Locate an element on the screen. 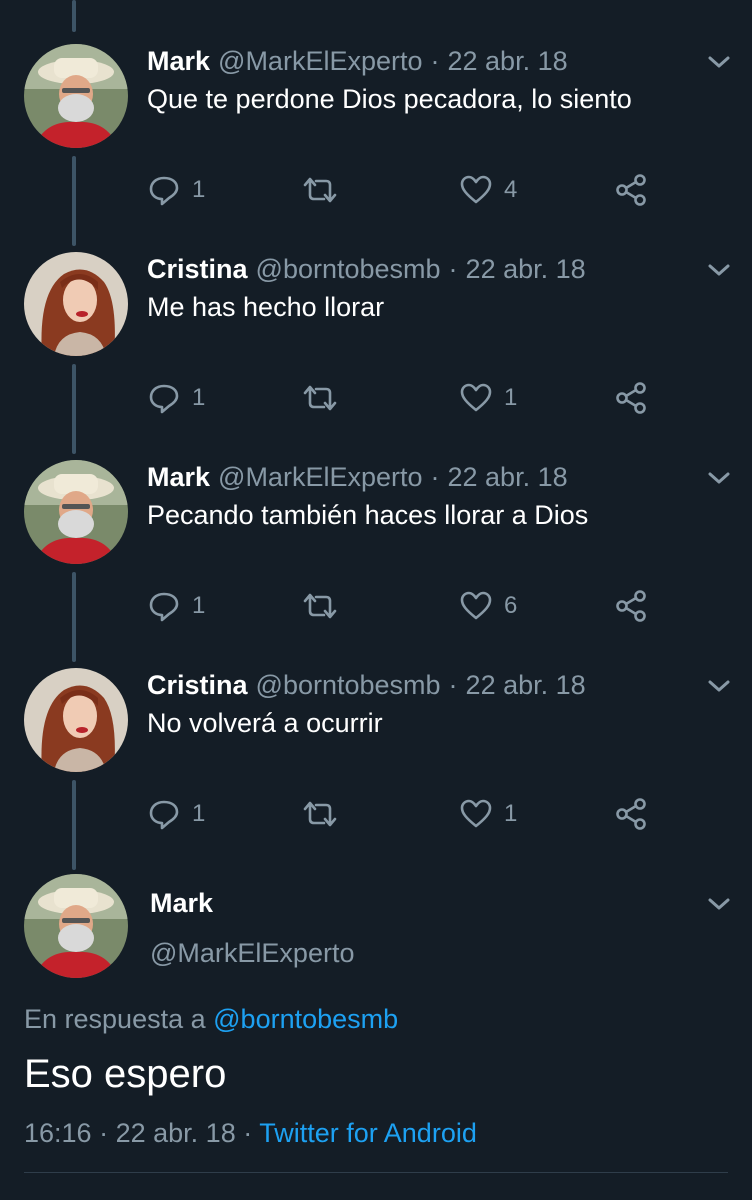 The image size is (752, 1200). tweet-text: Que te perdone Dios pecadora, lo siento is located at coordinates (389, 99).